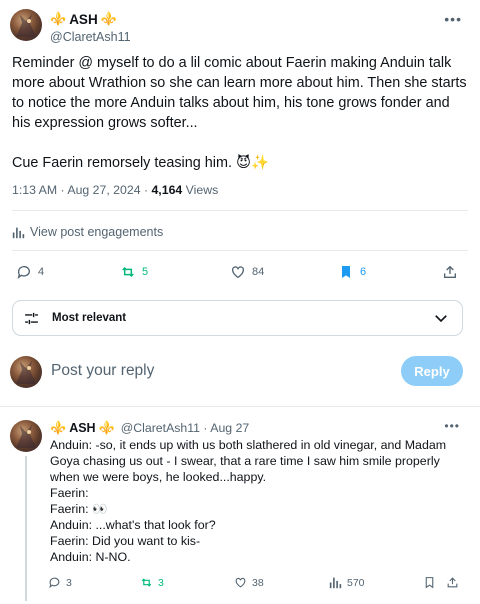 This screenshot has height=604, width=480. Describe the element at coordinates (237, 318) in the screenshot. I see `sort-replies-dropdown: Most relevant` at that location.